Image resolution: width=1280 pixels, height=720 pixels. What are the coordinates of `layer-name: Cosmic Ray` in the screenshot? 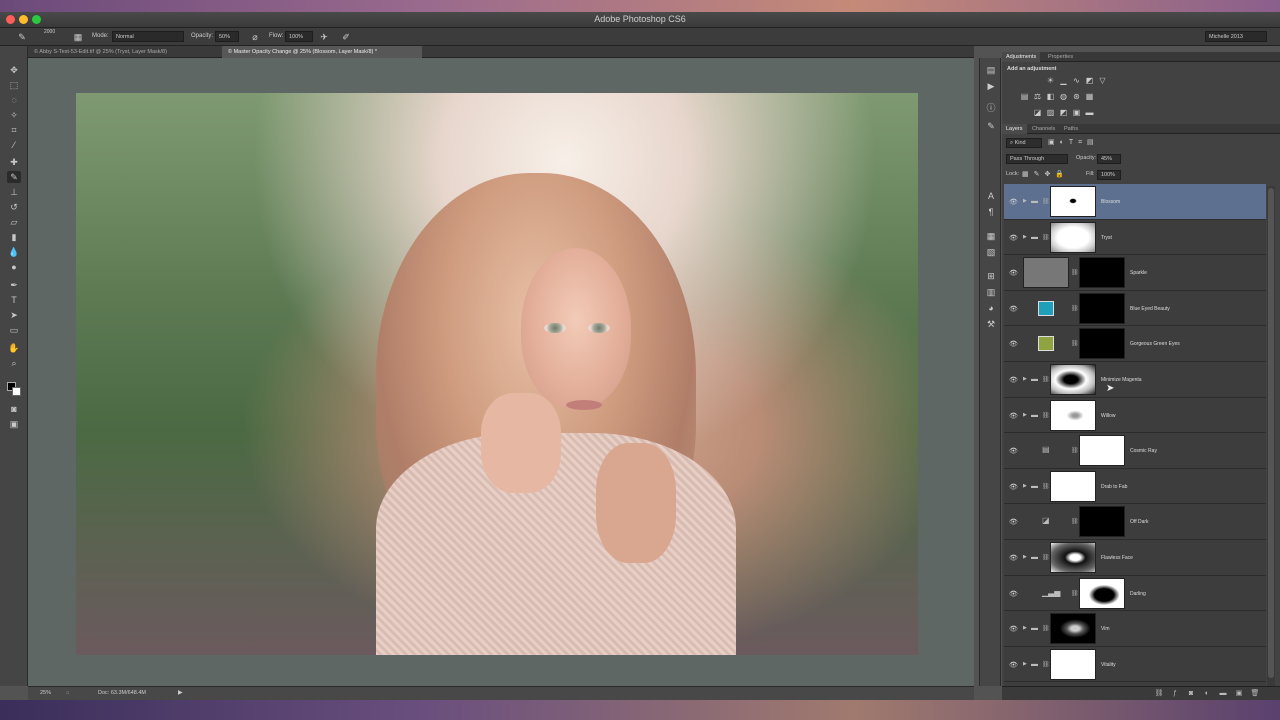 It's located at (1143, 451).